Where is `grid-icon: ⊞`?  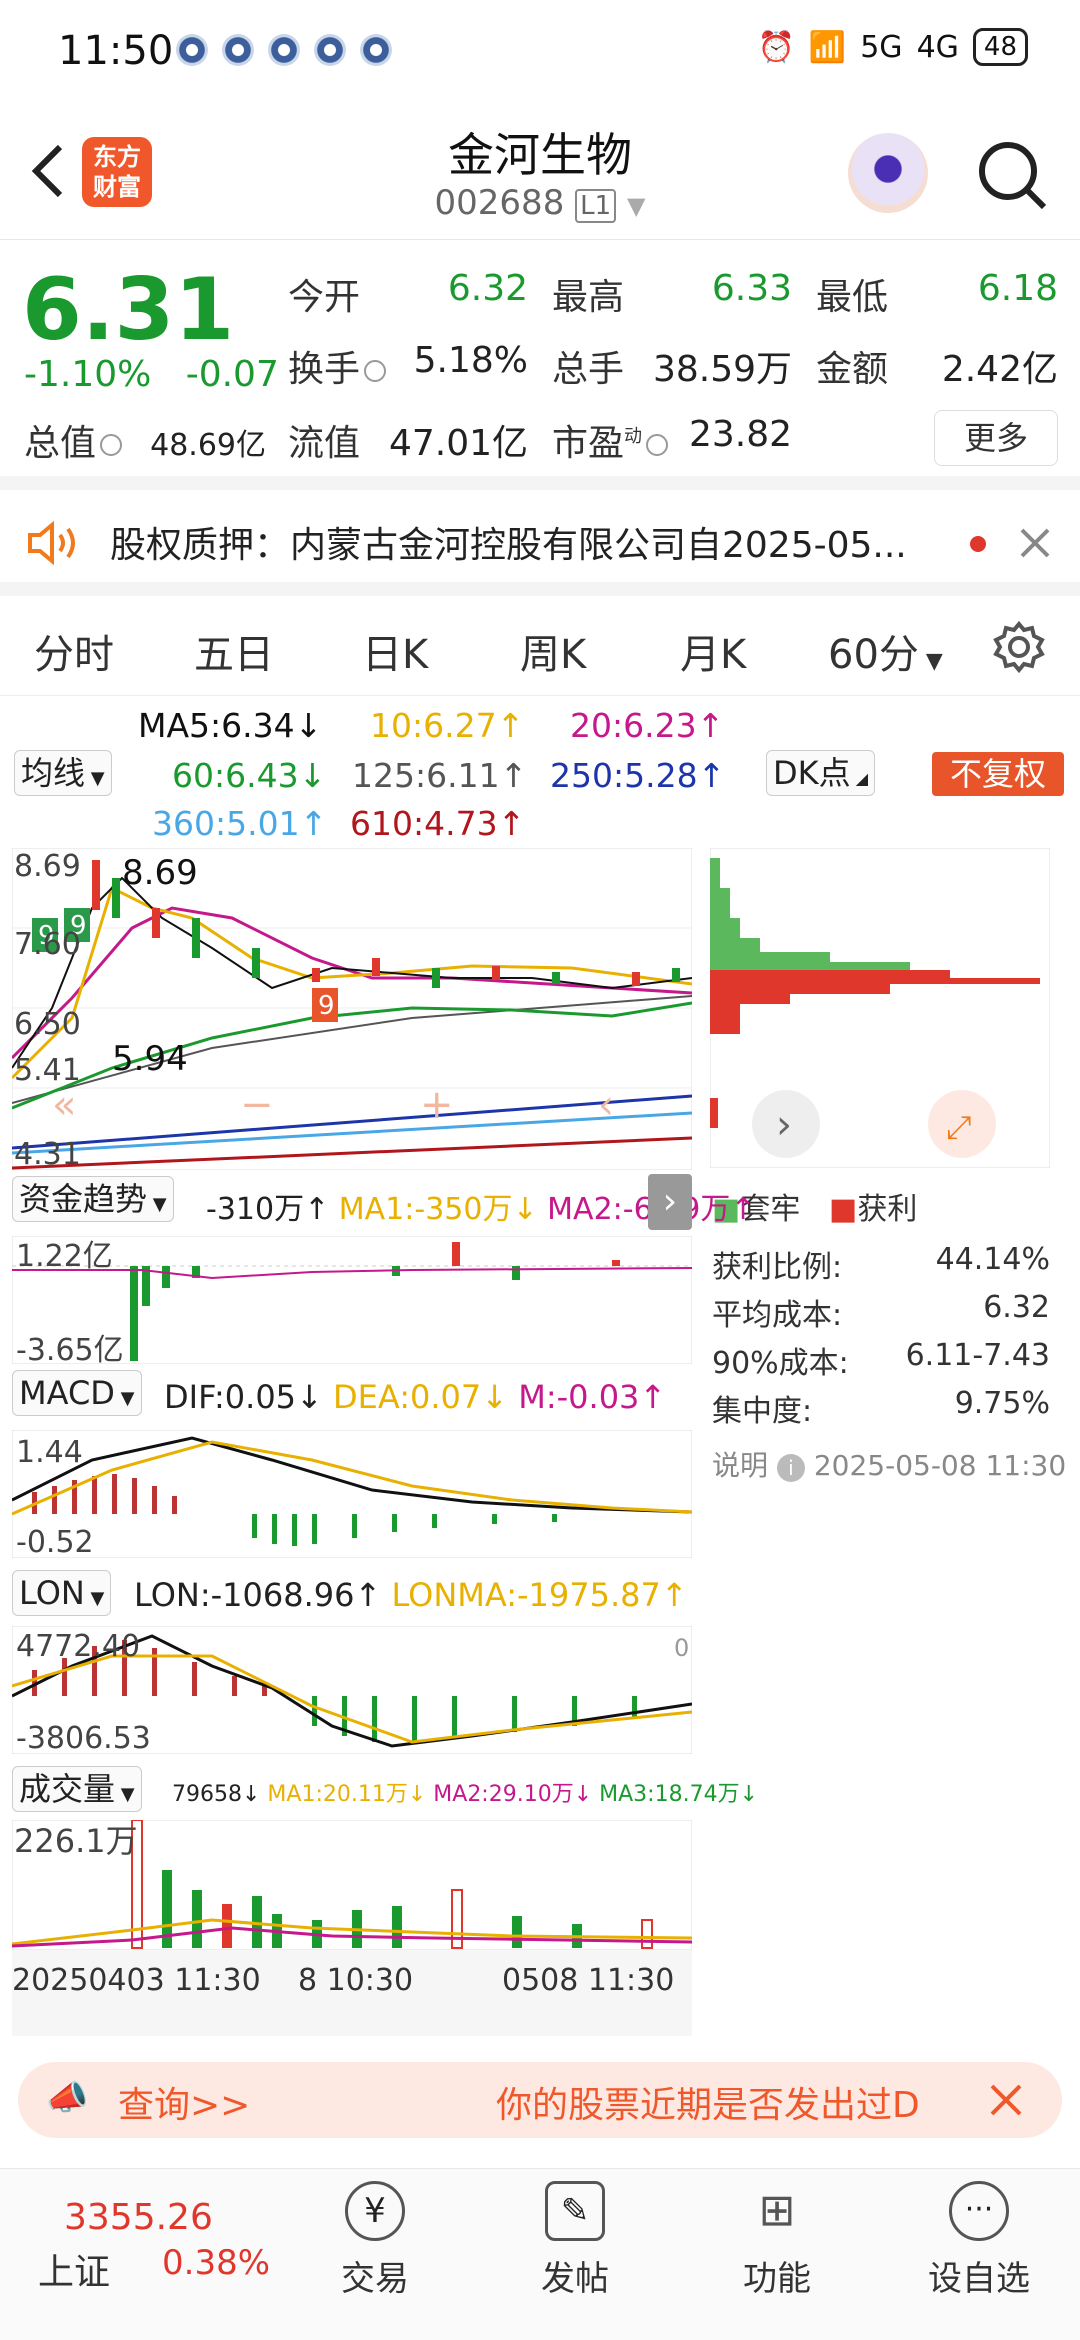 grid-icon: ⊞ is located at coordinates (777, 2210).